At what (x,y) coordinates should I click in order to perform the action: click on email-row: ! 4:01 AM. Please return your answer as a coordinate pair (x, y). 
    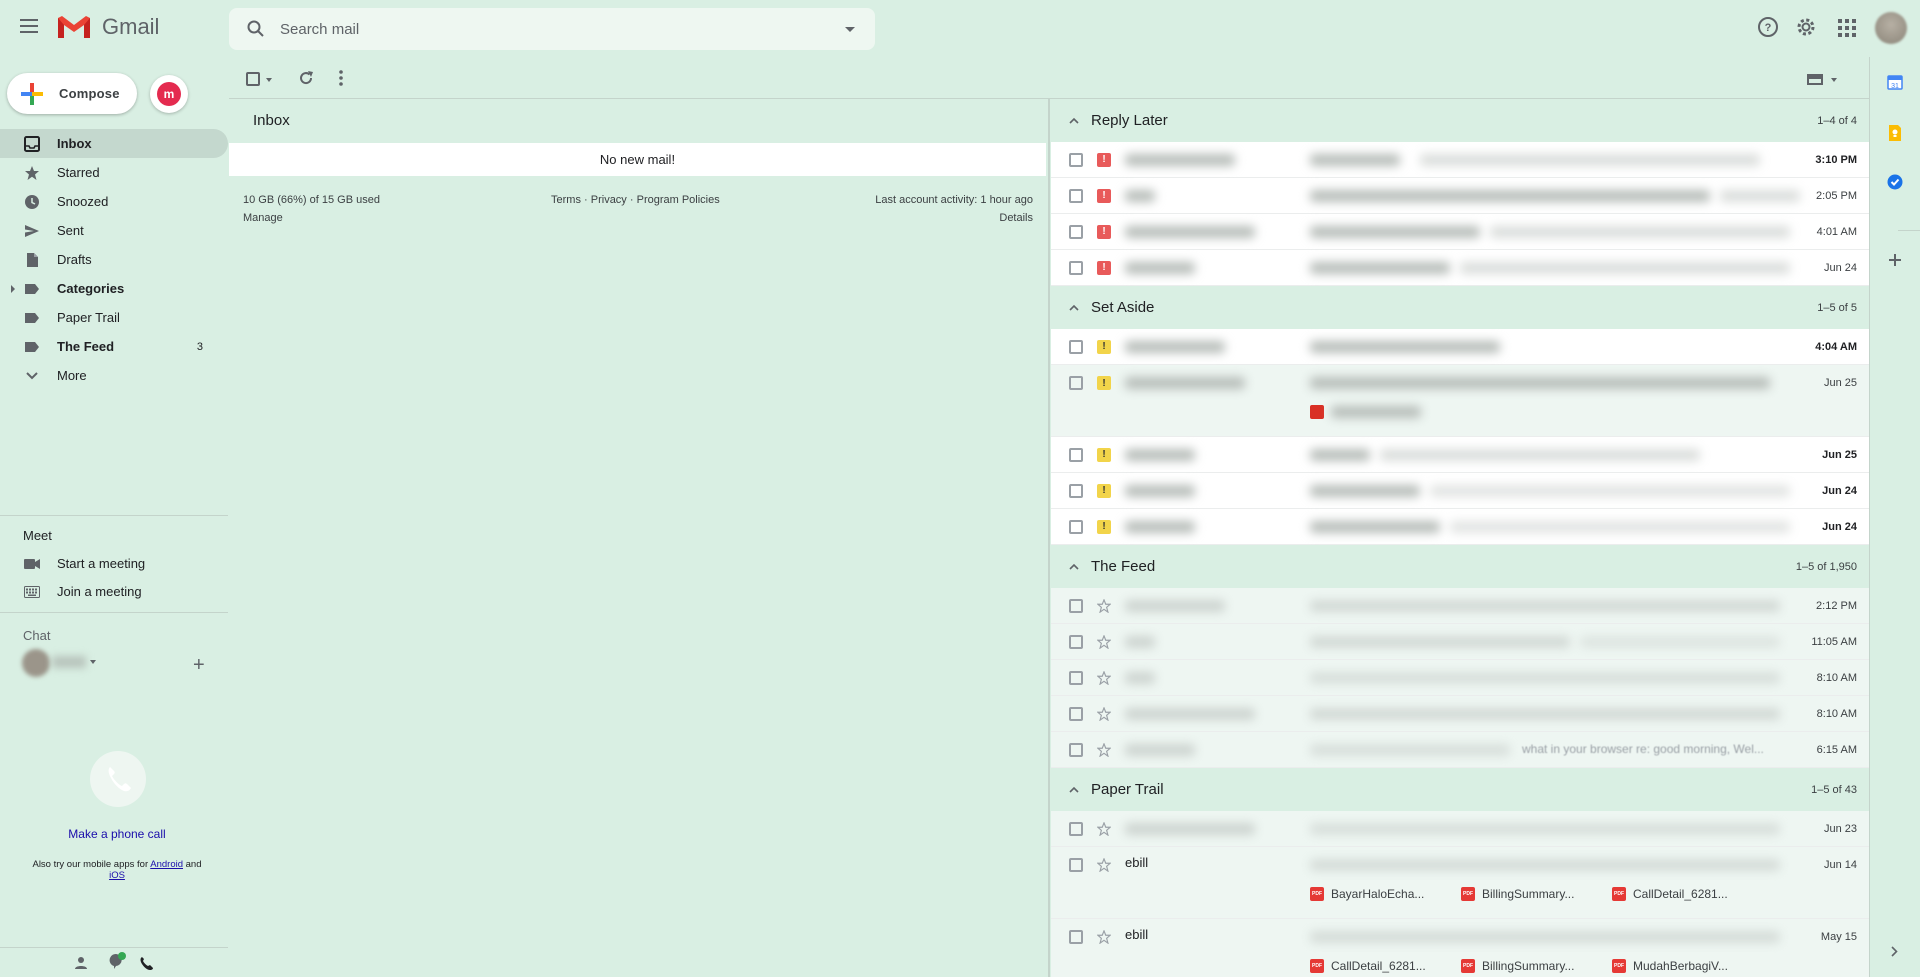
    Looking at the image, I should click on (1460, 232).